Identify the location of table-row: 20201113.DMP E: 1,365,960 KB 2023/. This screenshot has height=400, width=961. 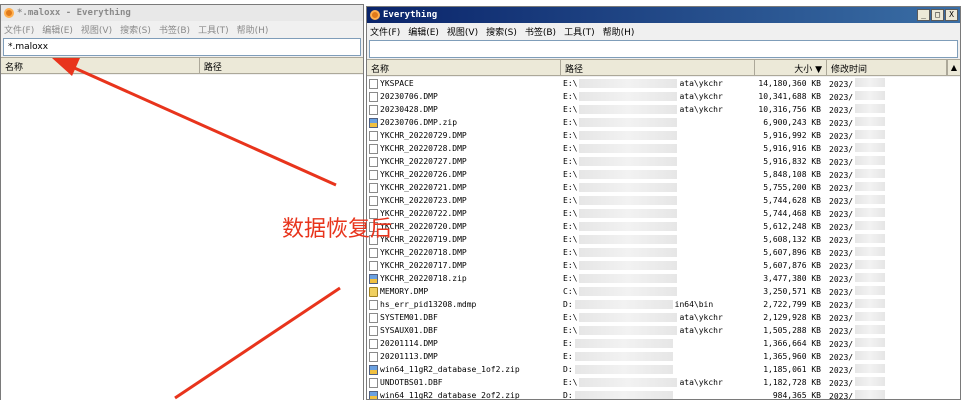
(663, 356).